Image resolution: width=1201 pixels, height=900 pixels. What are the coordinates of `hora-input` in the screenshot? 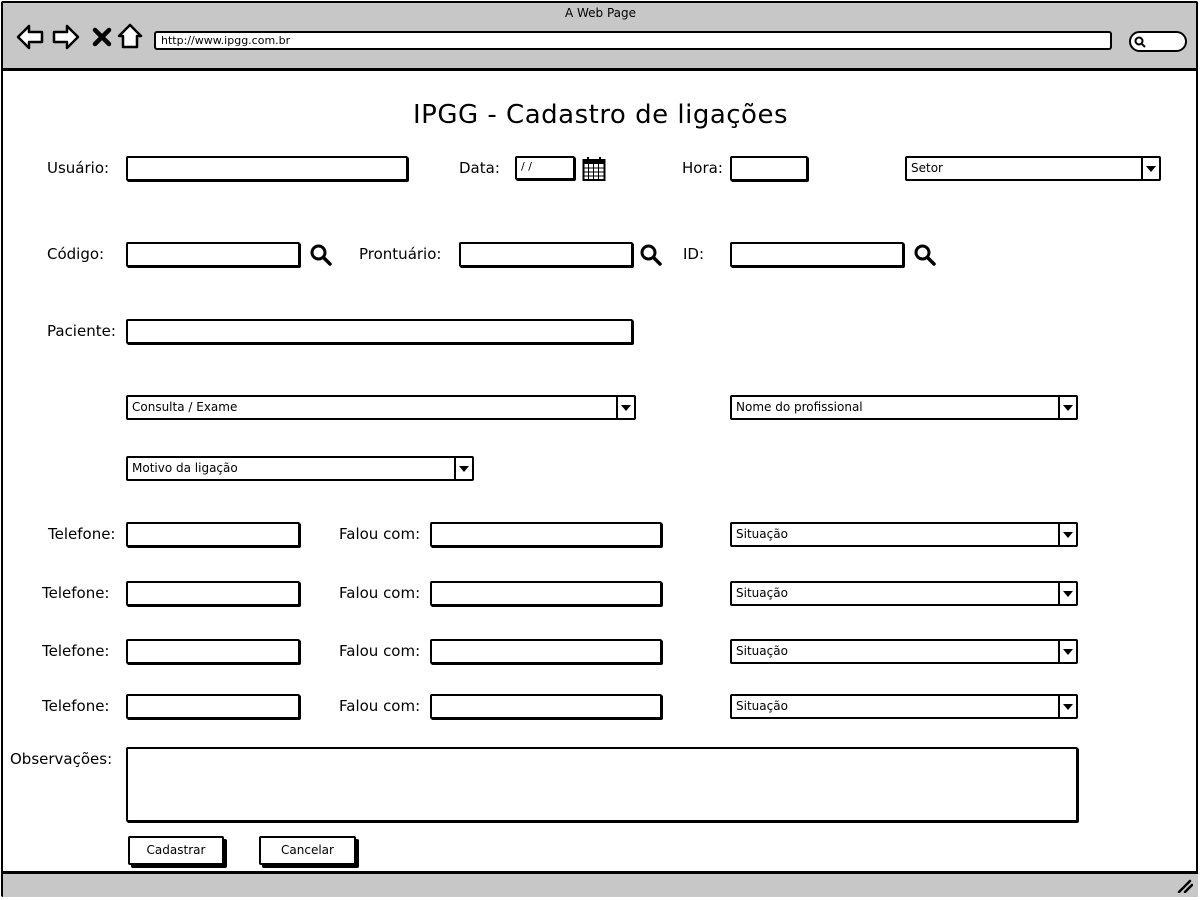 It's located at (769, 168).